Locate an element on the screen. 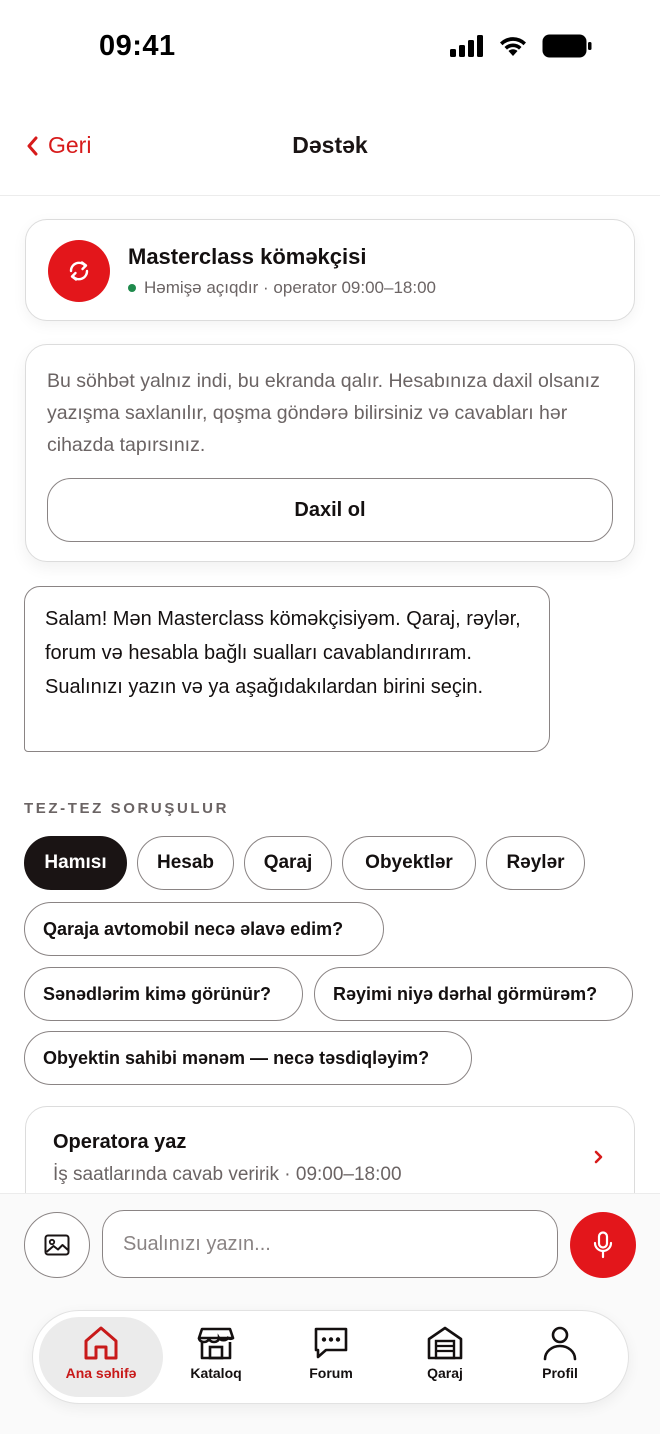  tab-catalog-label: Kataloq is located at coordinates (216, 1373).